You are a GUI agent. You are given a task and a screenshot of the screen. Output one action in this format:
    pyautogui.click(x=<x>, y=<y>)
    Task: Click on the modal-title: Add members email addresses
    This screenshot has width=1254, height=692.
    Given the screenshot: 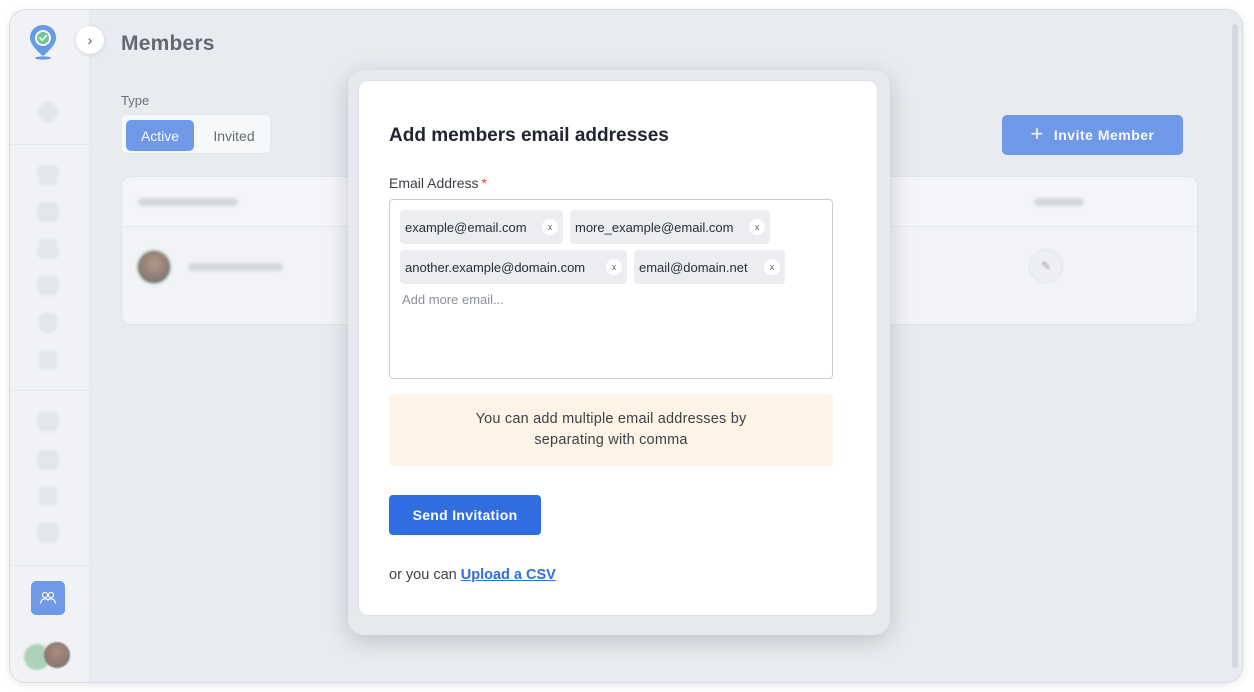 What is the action you would take?
    pyautogui.click(x=529, y=135)
    